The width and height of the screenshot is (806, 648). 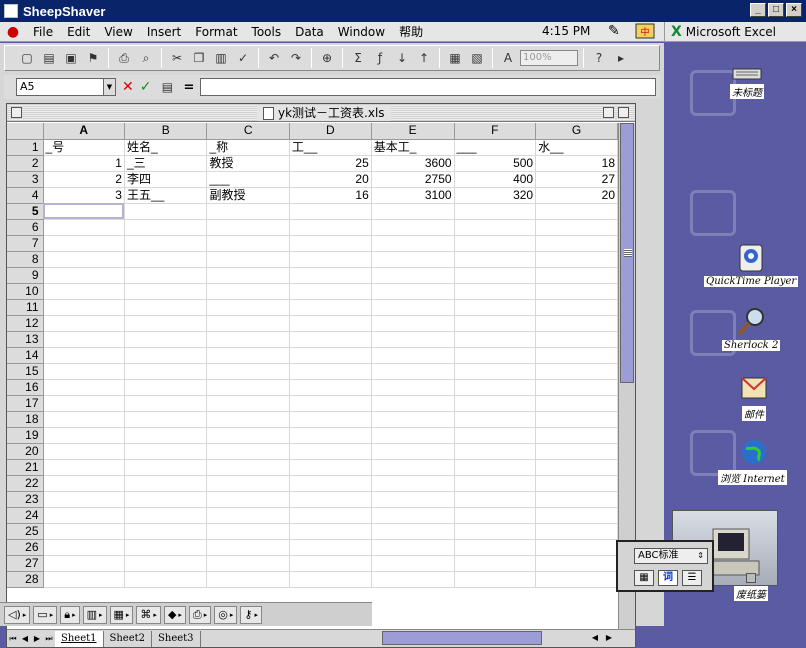 What do you see at coordinates (776, 10) in the screenshot?
I see `maximize-button: □` at bounding box center [776, 10].